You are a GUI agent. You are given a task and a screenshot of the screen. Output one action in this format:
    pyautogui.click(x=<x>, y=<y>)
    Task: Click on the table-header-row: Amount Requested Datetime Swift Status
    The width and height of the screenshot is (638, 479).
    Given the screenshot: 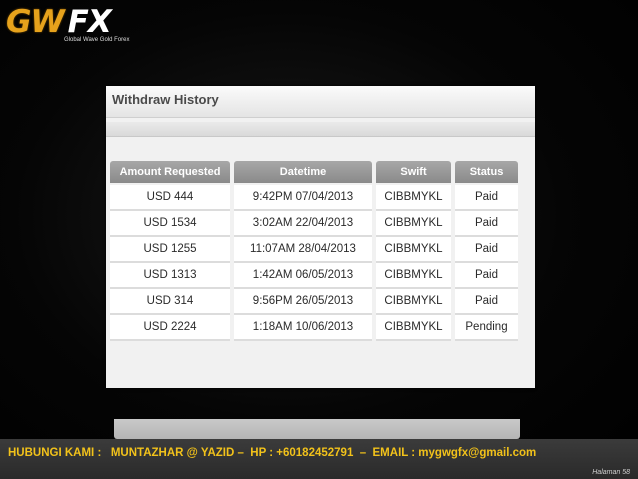 What is the action you would take?
    pyautogui.click(x=314, y=172)
    